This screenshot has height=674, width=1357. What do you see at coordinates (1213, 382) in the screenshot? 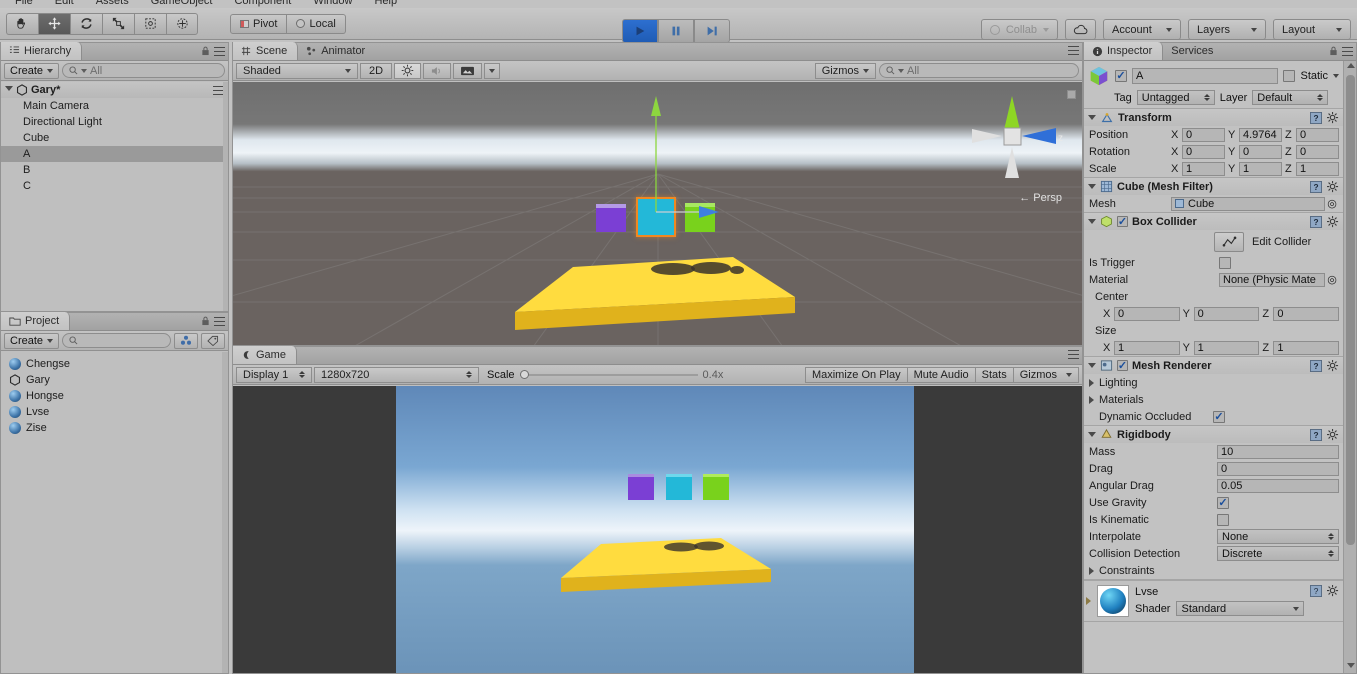
I see `lighting-foldout-row: Lighting` at bounding box center [1213, 382].